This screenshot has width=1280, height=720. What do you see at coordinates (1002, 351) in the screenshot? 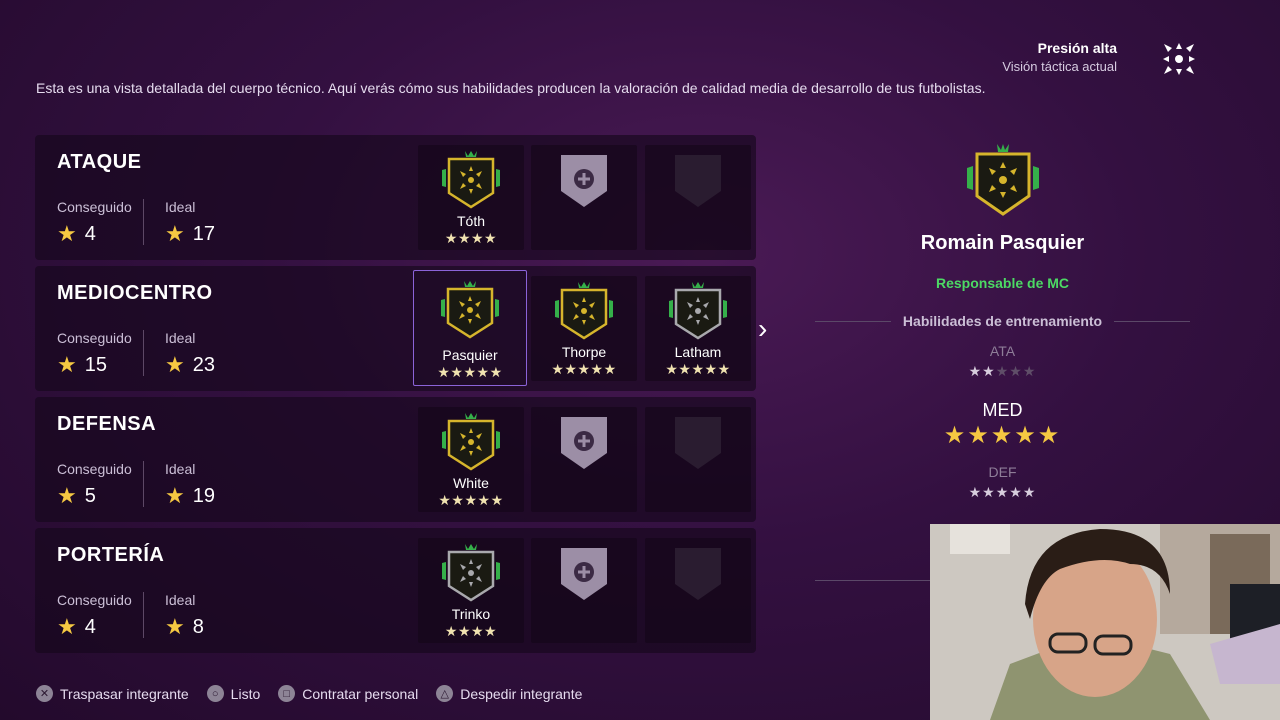
I see `skill-label: ATA` at bounding box center [1002, 351].